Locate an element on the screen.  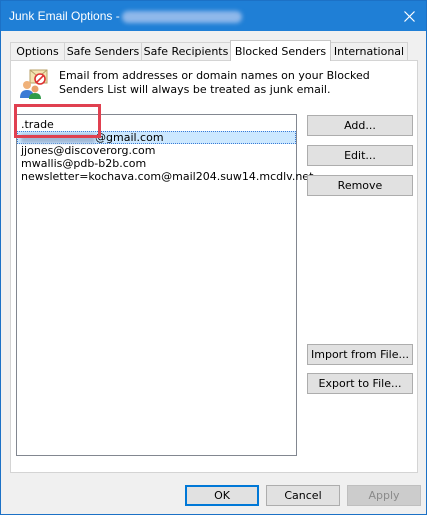
list-item-text: .trade is located at coordinates (37, 124).